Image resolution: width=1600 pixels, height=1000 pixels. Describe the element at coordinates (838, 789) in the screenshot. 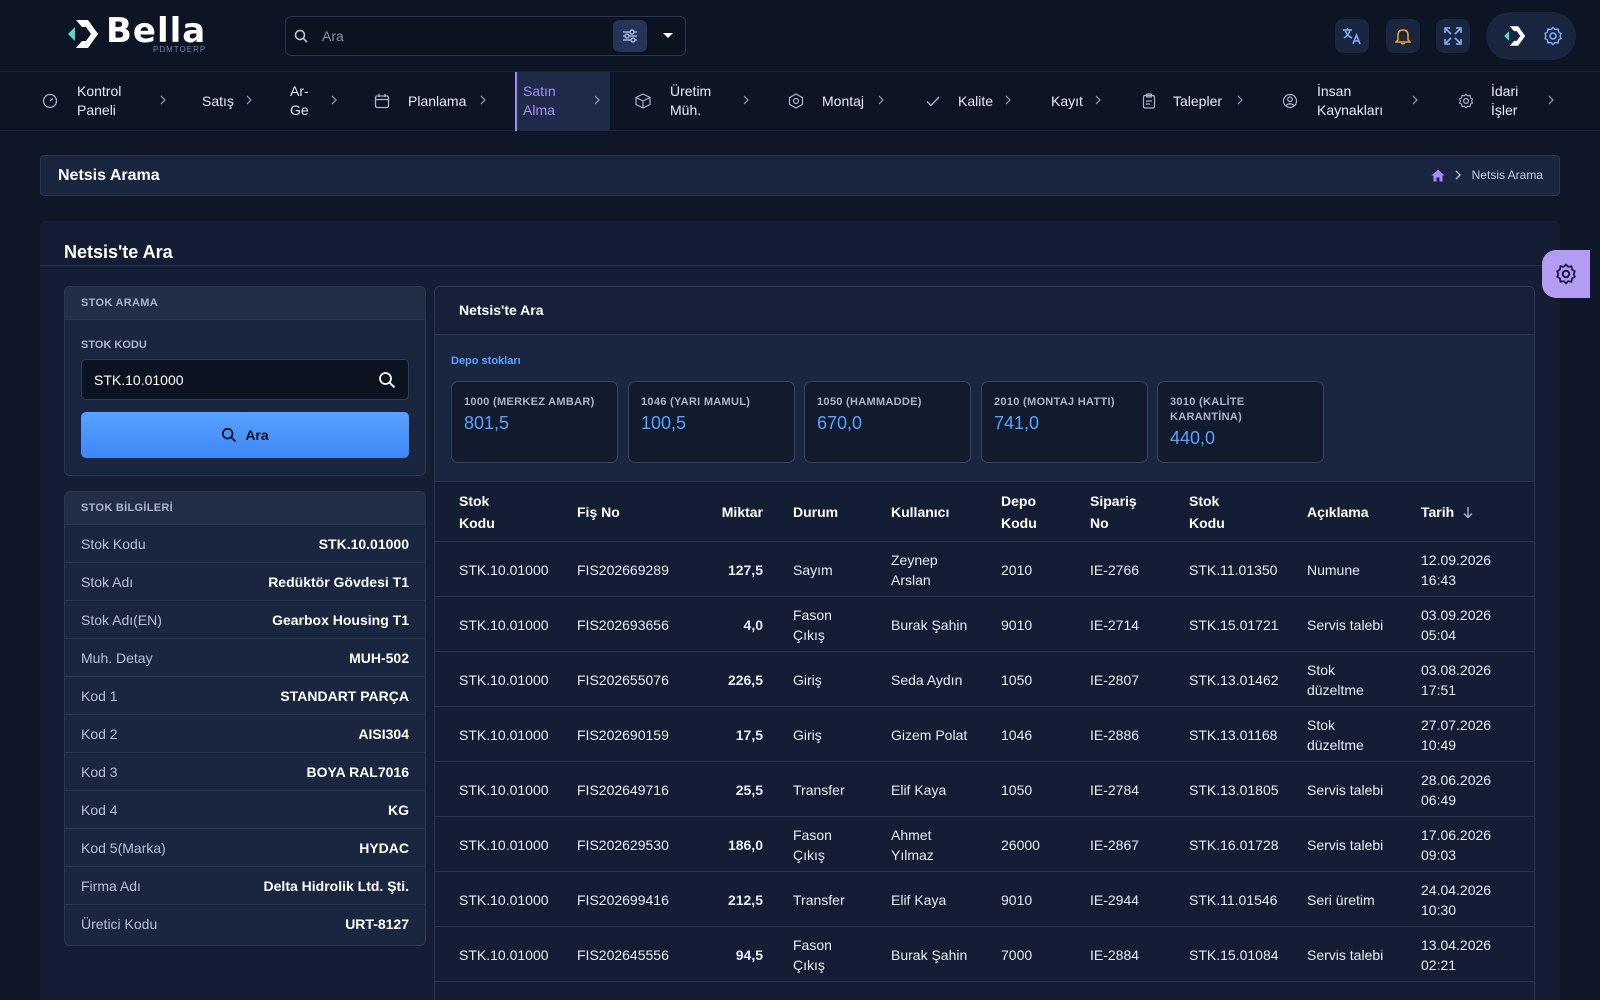

I see `cell-status: Transfer` at that location.